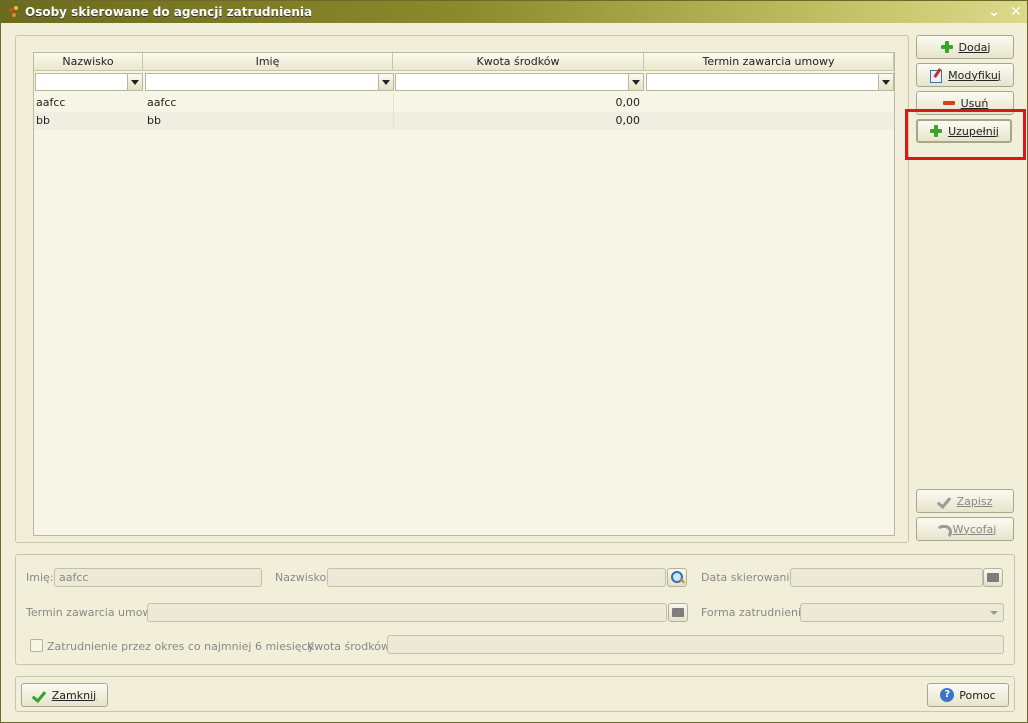 The height and width of the screenshot is (723, 1028). What do you see at coordinates (943, 530) in the screenshot?
I see `undo-icon` at bounding box center [943, 530].